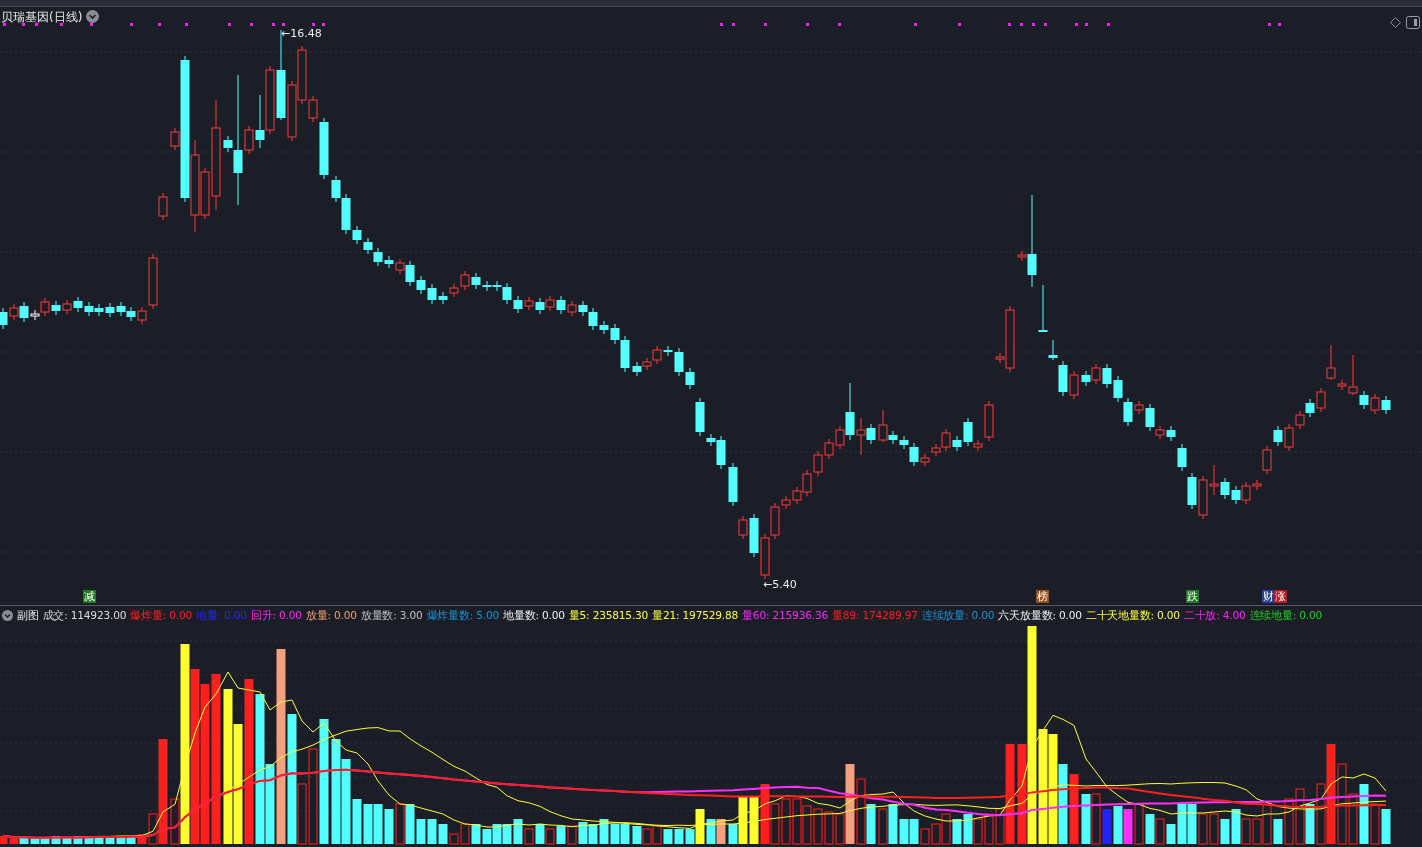 This screenshot has width=1422, height=847. What do you see at coordinates (42, 17) in the screenshot?
I see `chart-title: 贝瑞基因(日线)` at bounding box center [42, 17].